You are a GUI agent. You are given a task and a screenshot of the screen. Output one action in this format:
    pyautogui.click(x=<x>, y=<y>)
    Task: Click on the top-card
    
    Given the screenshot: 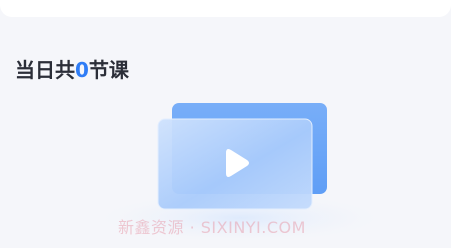 What is the action you would take?
    pyautogui.click(x=225, y=8)
    